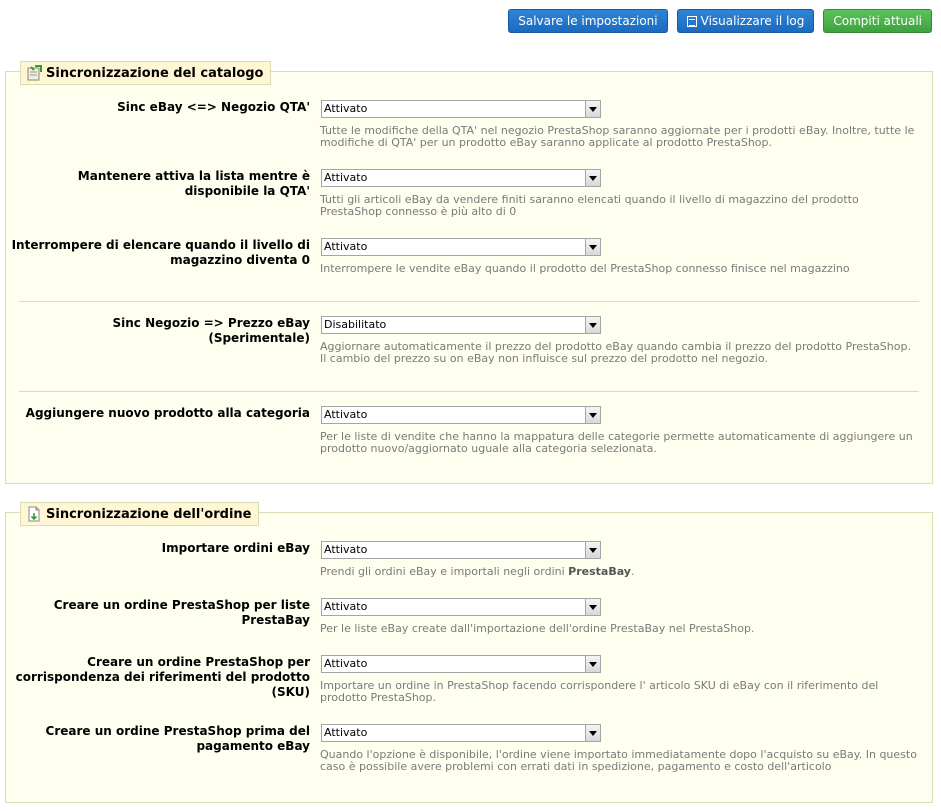 The height and width of the screenshot is (812, 941). I want to click on current-tasks-button: Compiti attuali, so click(877, 21).